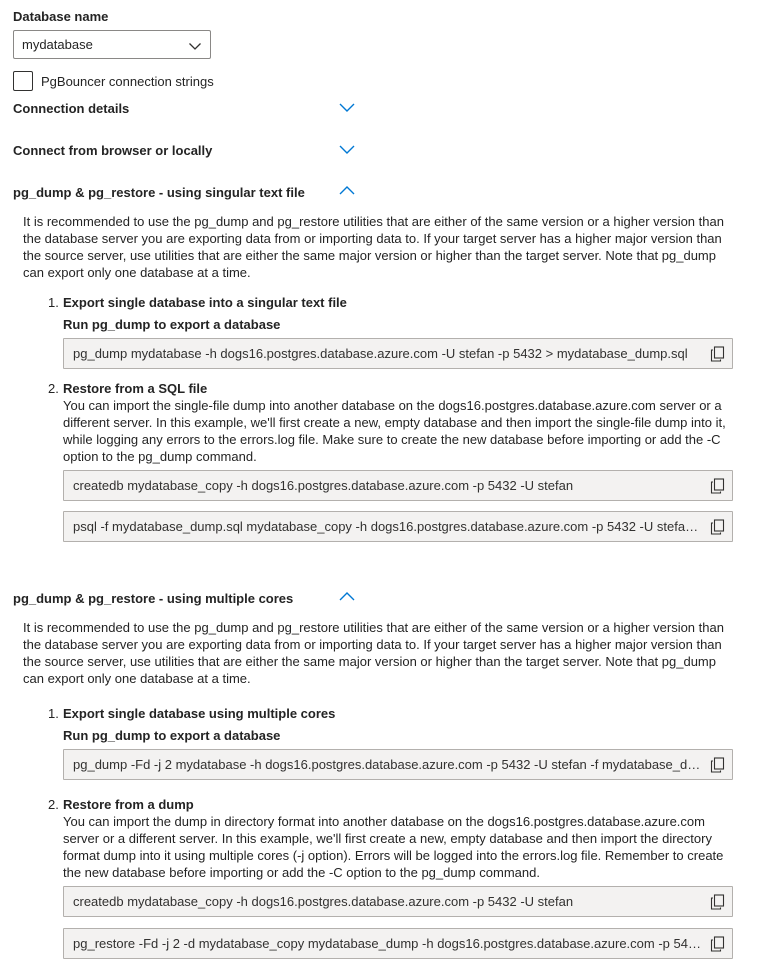 This screenshot has width=758, height=974. Describe the element at coordinates (135, 388) in the screenshot. I see `step-title: Restore from a SQL file` at that location.